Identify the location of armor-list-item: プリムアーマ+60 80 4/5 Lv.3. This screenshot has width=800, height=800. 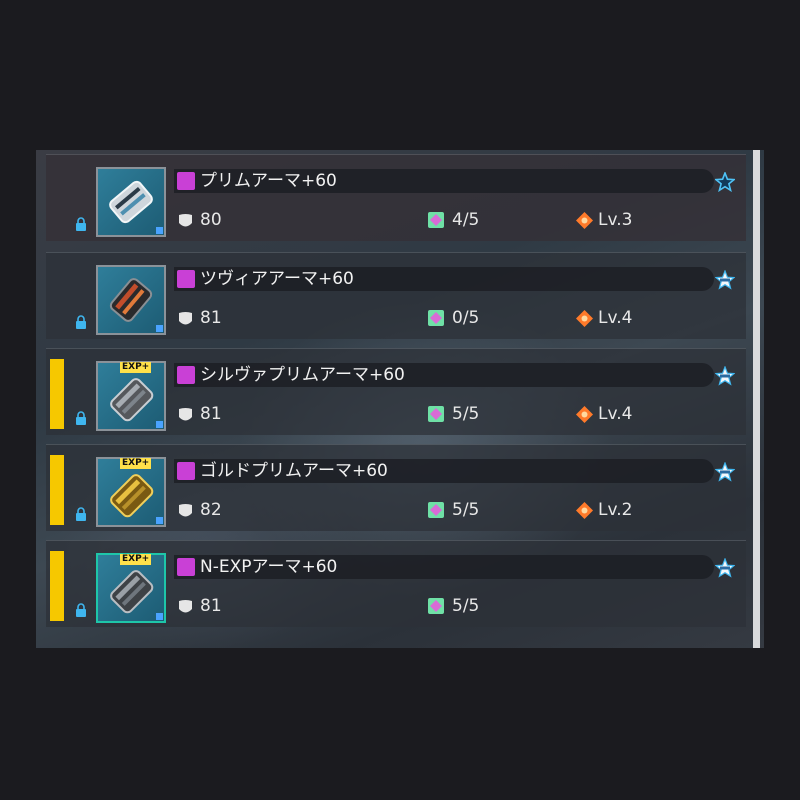
(396, 197).